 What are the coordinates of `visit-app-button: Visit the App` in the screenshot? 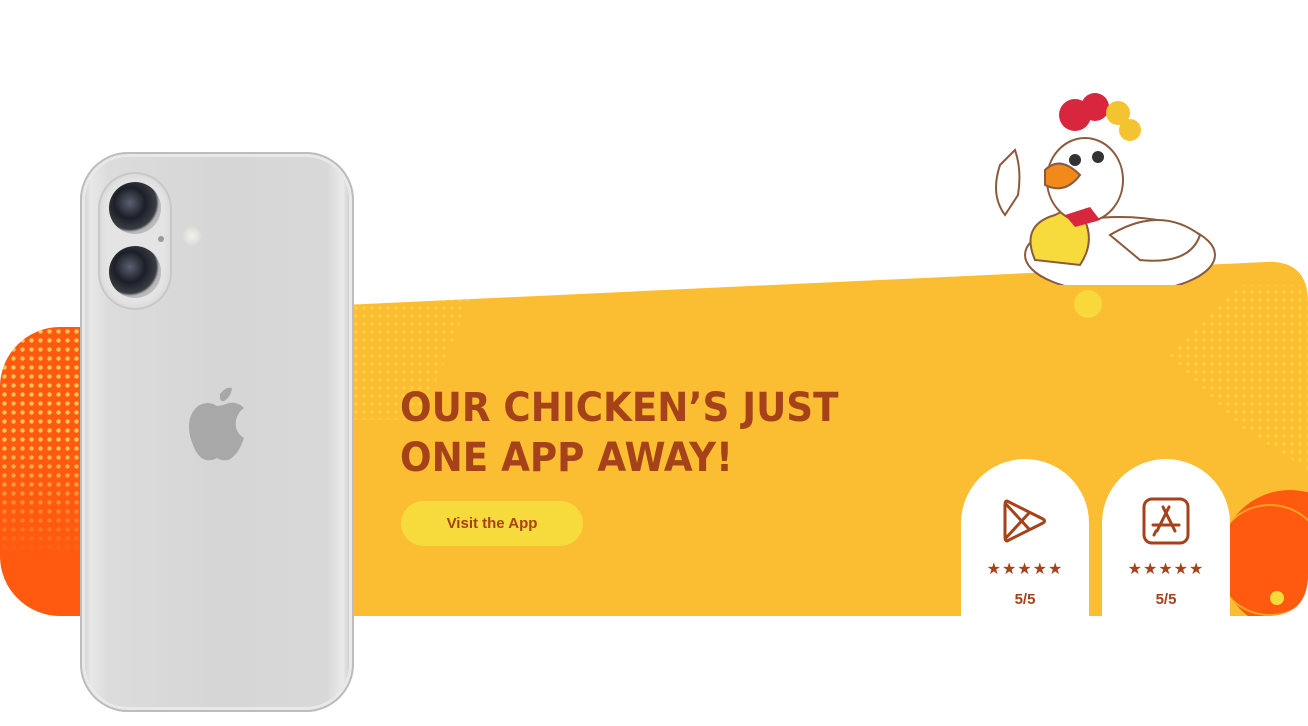 It's located at (492, 523).